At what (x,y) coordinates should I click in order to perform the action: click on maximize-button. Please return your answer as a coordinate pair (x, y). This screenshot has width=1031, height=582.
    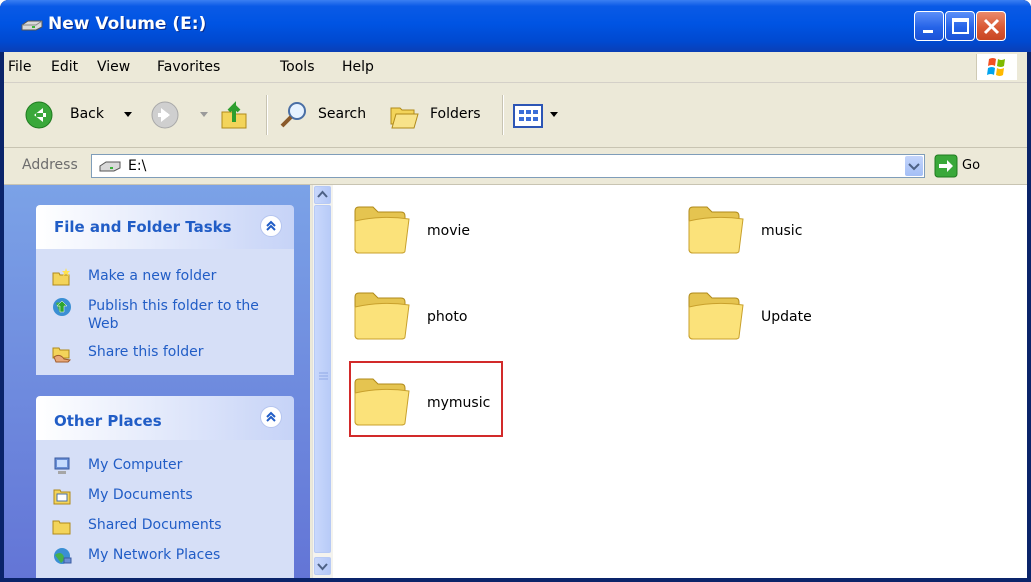
    Looking at the image, I should click on (960, 26).